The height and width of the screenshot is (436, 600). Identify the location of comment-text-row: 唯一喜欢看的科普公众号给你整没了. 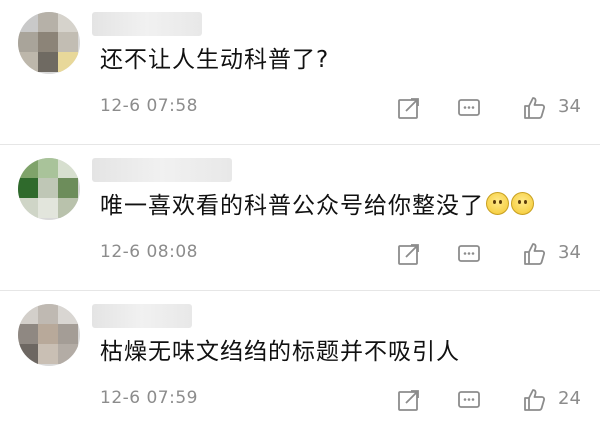
(317, 206).